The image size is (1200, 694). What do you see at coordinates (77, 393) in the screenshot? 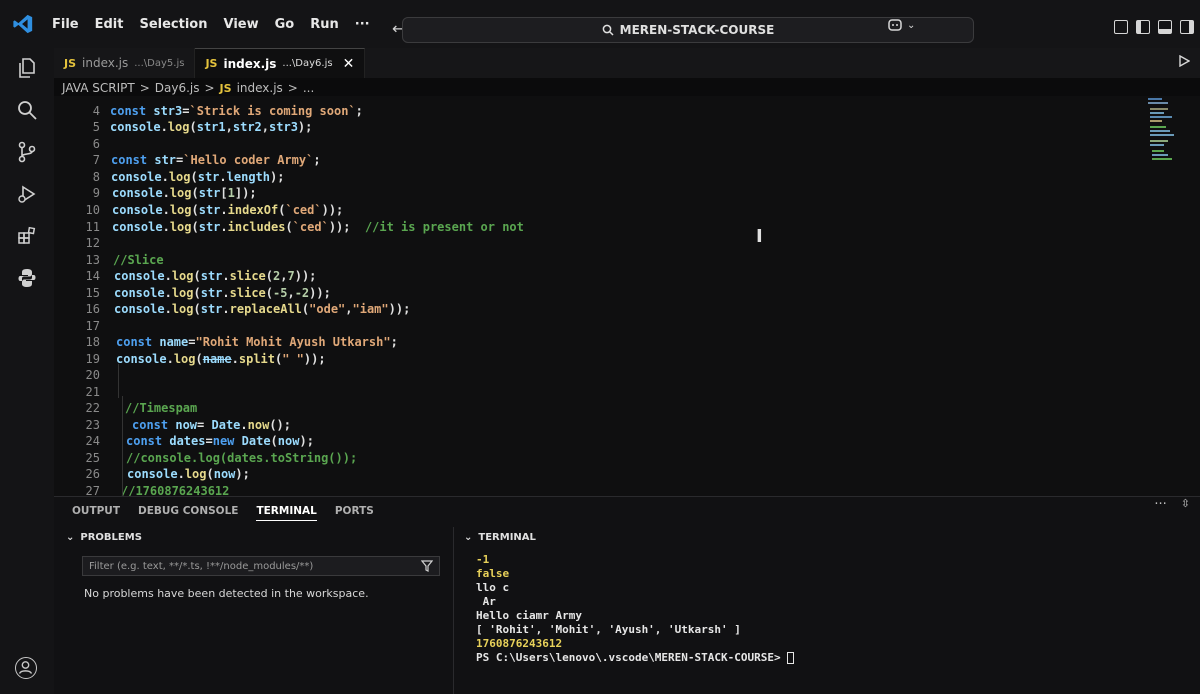
I see `code-line: 21` at bounding box center [77, 393].